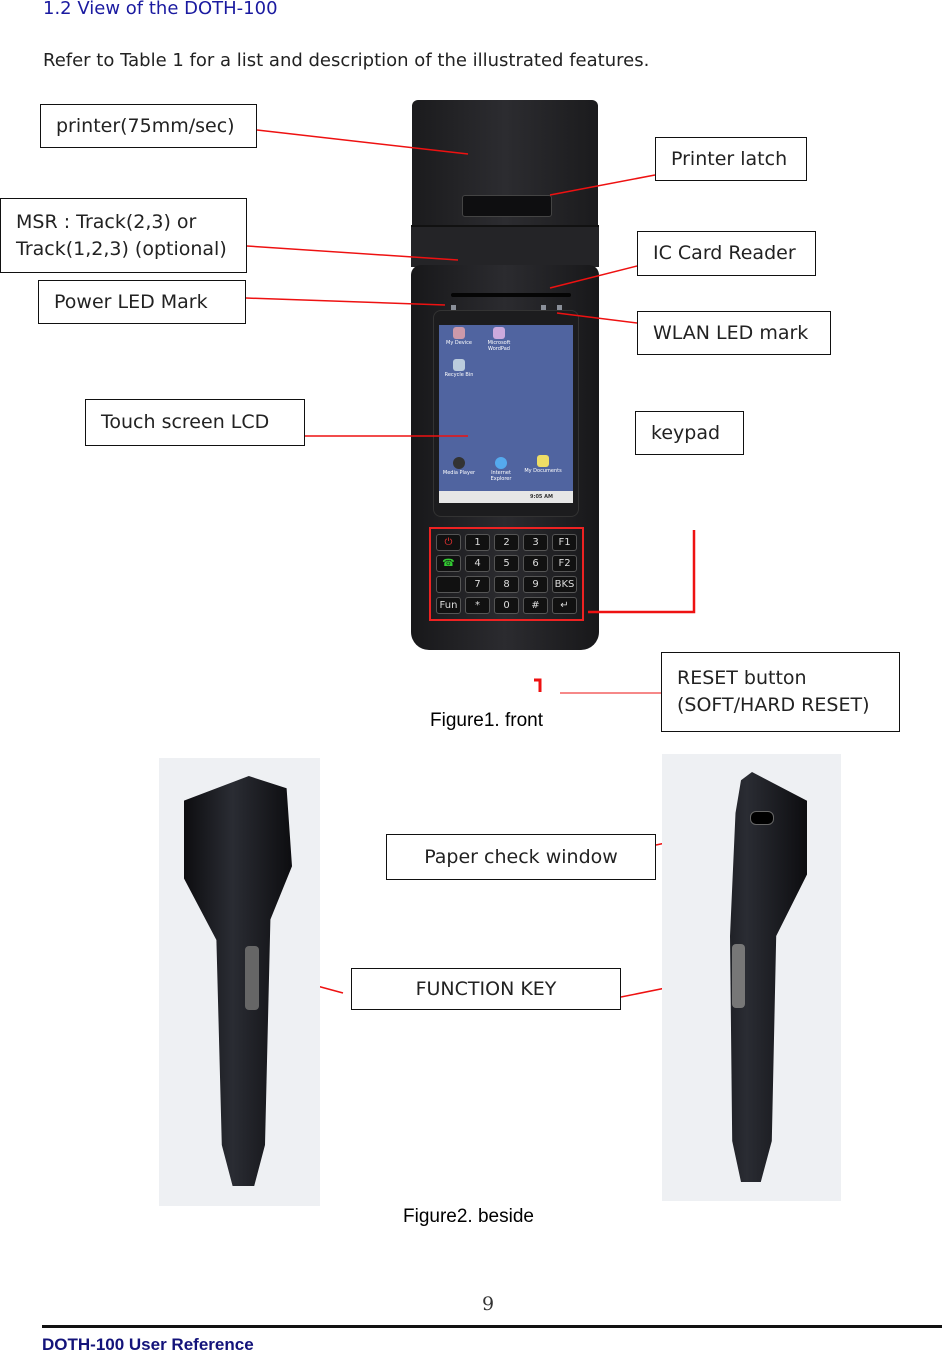  What do you see at coordinates (689, 433) in the screenshot?
I see `callout-keypad: keypad` at bounding box center [689, 433].